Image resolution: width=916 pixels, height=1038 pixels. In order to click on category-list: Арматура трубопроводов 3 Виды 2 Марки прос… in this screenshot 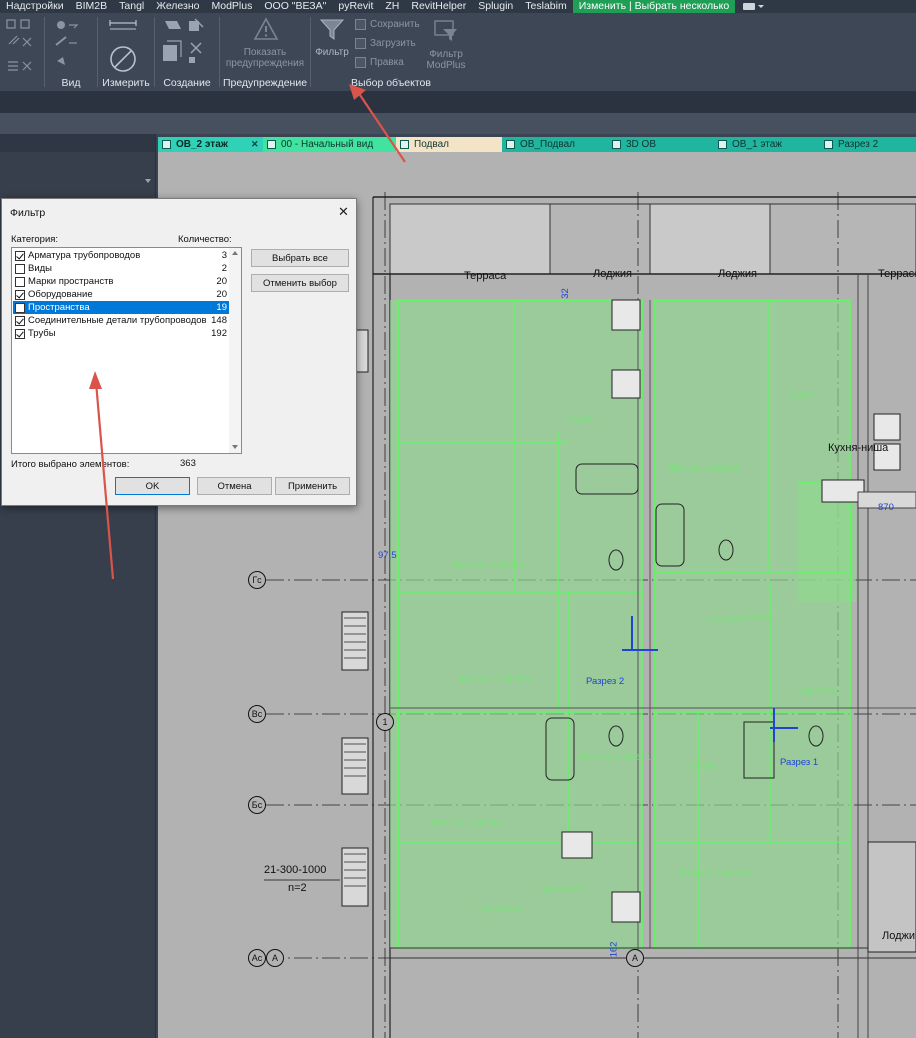, I will do `click(126, 350)`.